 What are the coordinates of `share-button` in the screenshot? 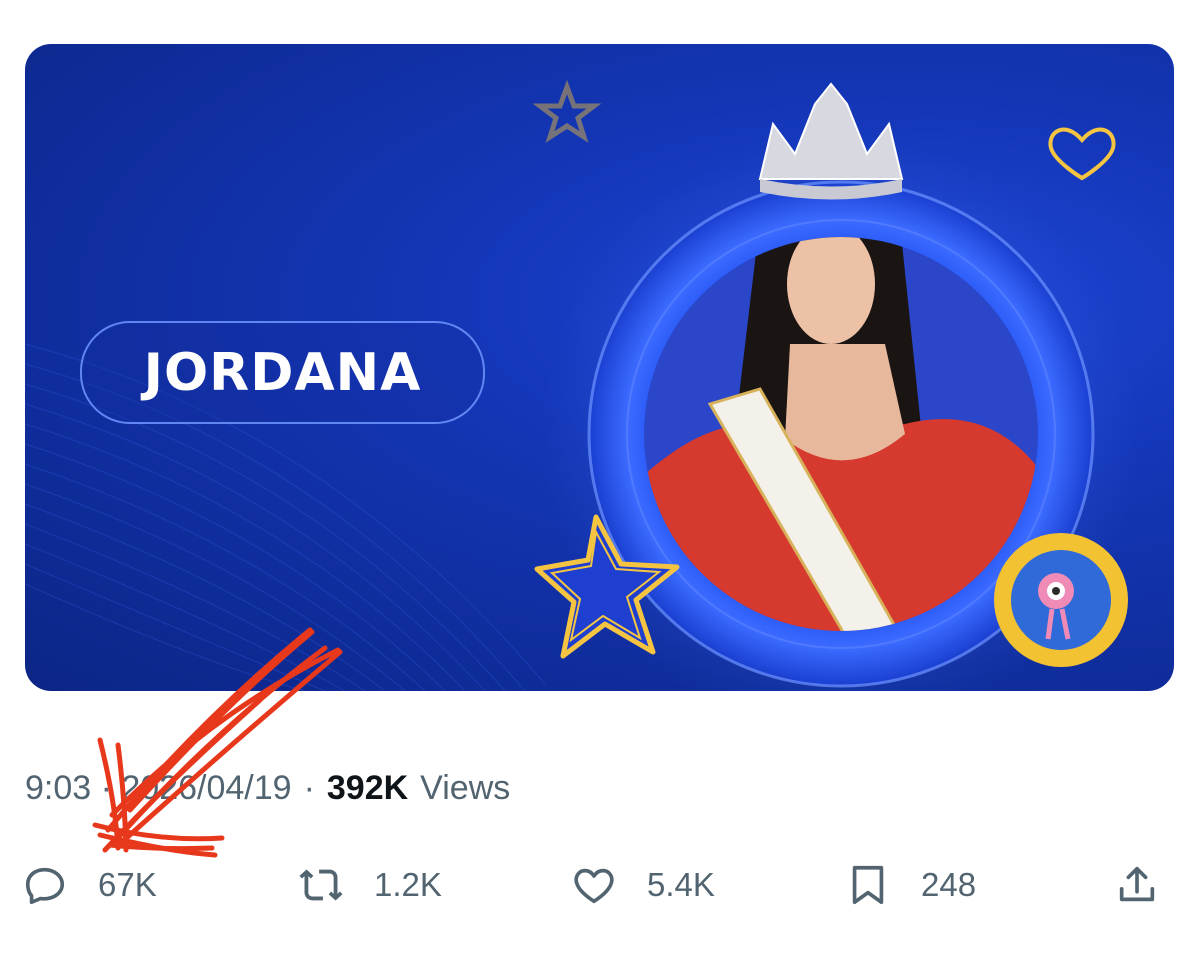 It's located at (1137, 885).